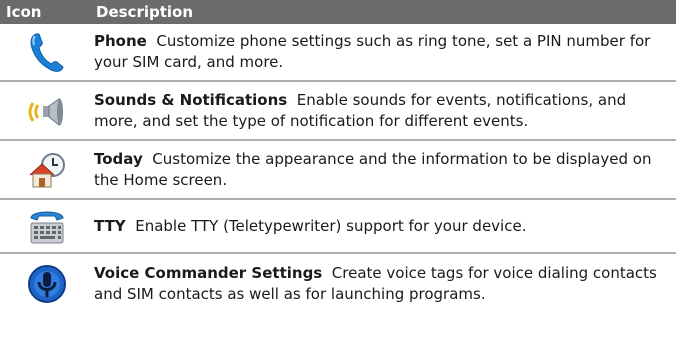 The height and width of the screenshot is (337, 676). I want to click on header-description-label: Description, so click(145, 12).